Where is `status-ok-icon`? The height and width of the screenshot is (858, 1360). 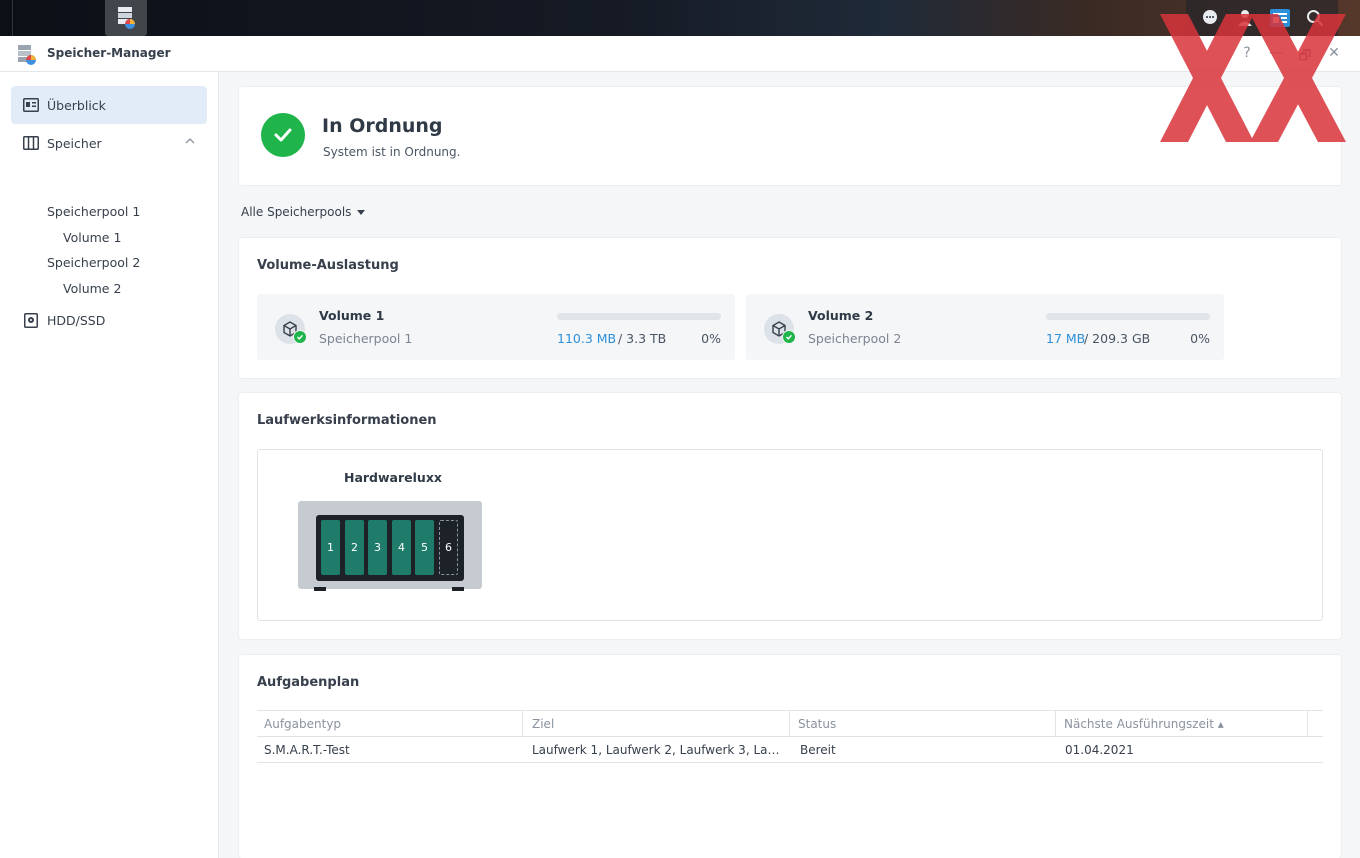 status-ok-icon is located at coordinates (283, 135).